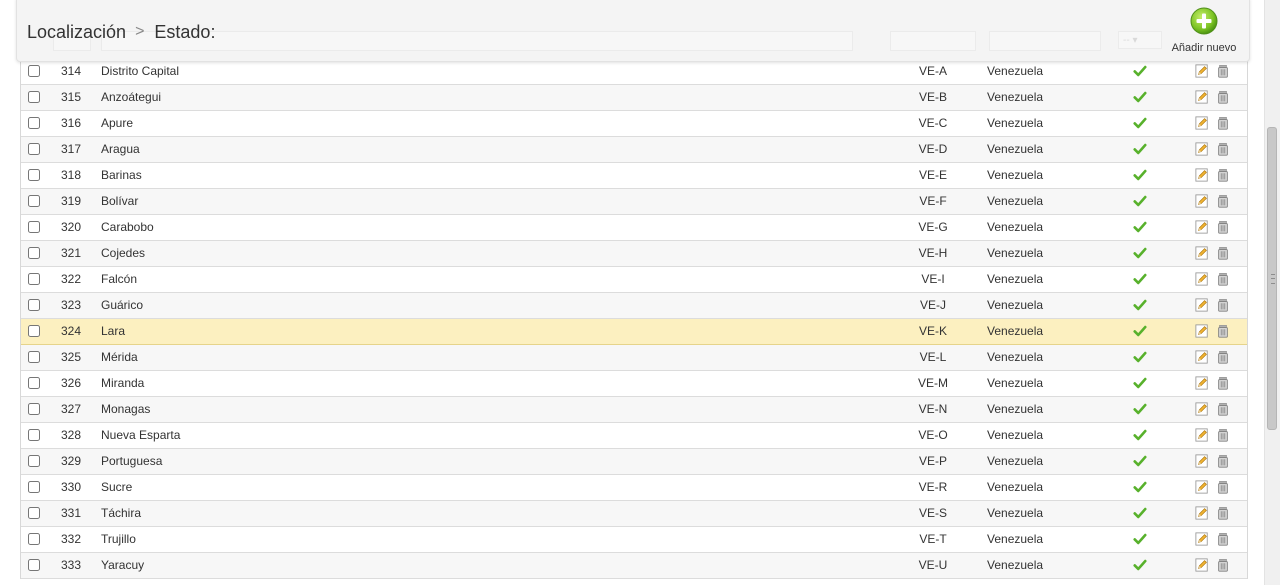  Describe the element at coordinates (634, 488) in the screenshot. I see `table-row: 330 Sucre VE-R Venezuela` at that location.